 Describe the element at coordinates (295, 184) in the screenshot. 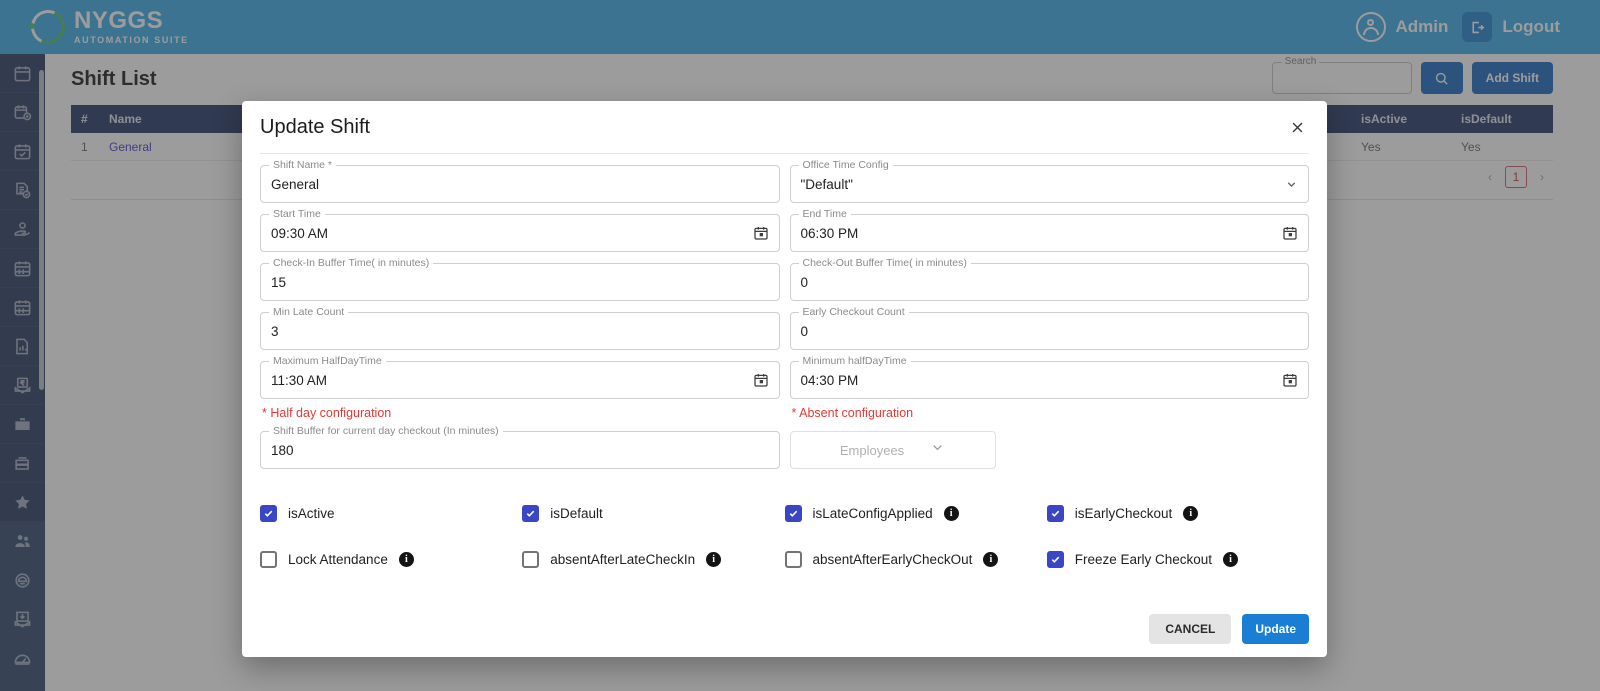

I see `shift-name-value: General` at that location.